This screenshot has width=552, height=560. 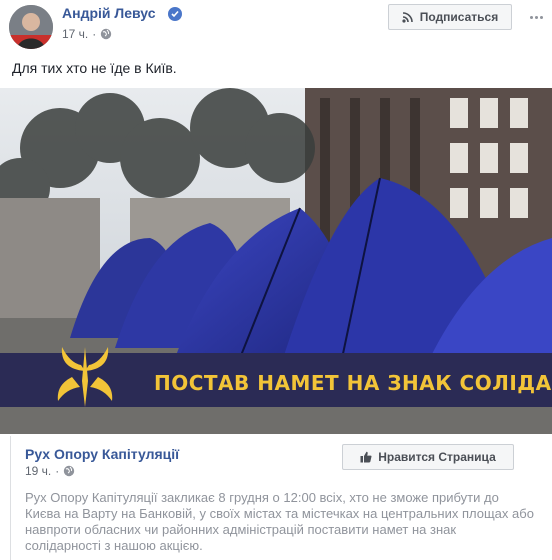 I want to click on shared-post-timestamp: 19 ч., so click(x=38, y=471).